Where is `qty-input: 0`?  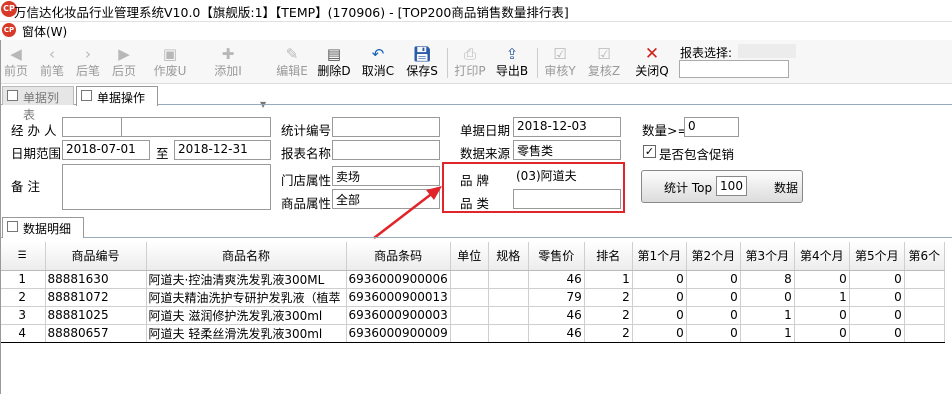
qty-input: 0 is located at coordinates (711, 127).